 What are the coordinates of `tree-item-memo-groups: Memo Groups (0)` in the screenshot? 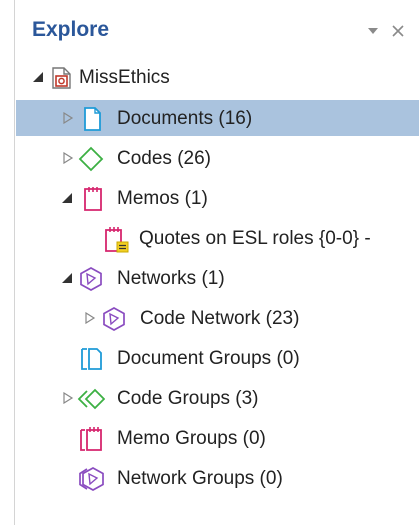 It's located at (217, 438).